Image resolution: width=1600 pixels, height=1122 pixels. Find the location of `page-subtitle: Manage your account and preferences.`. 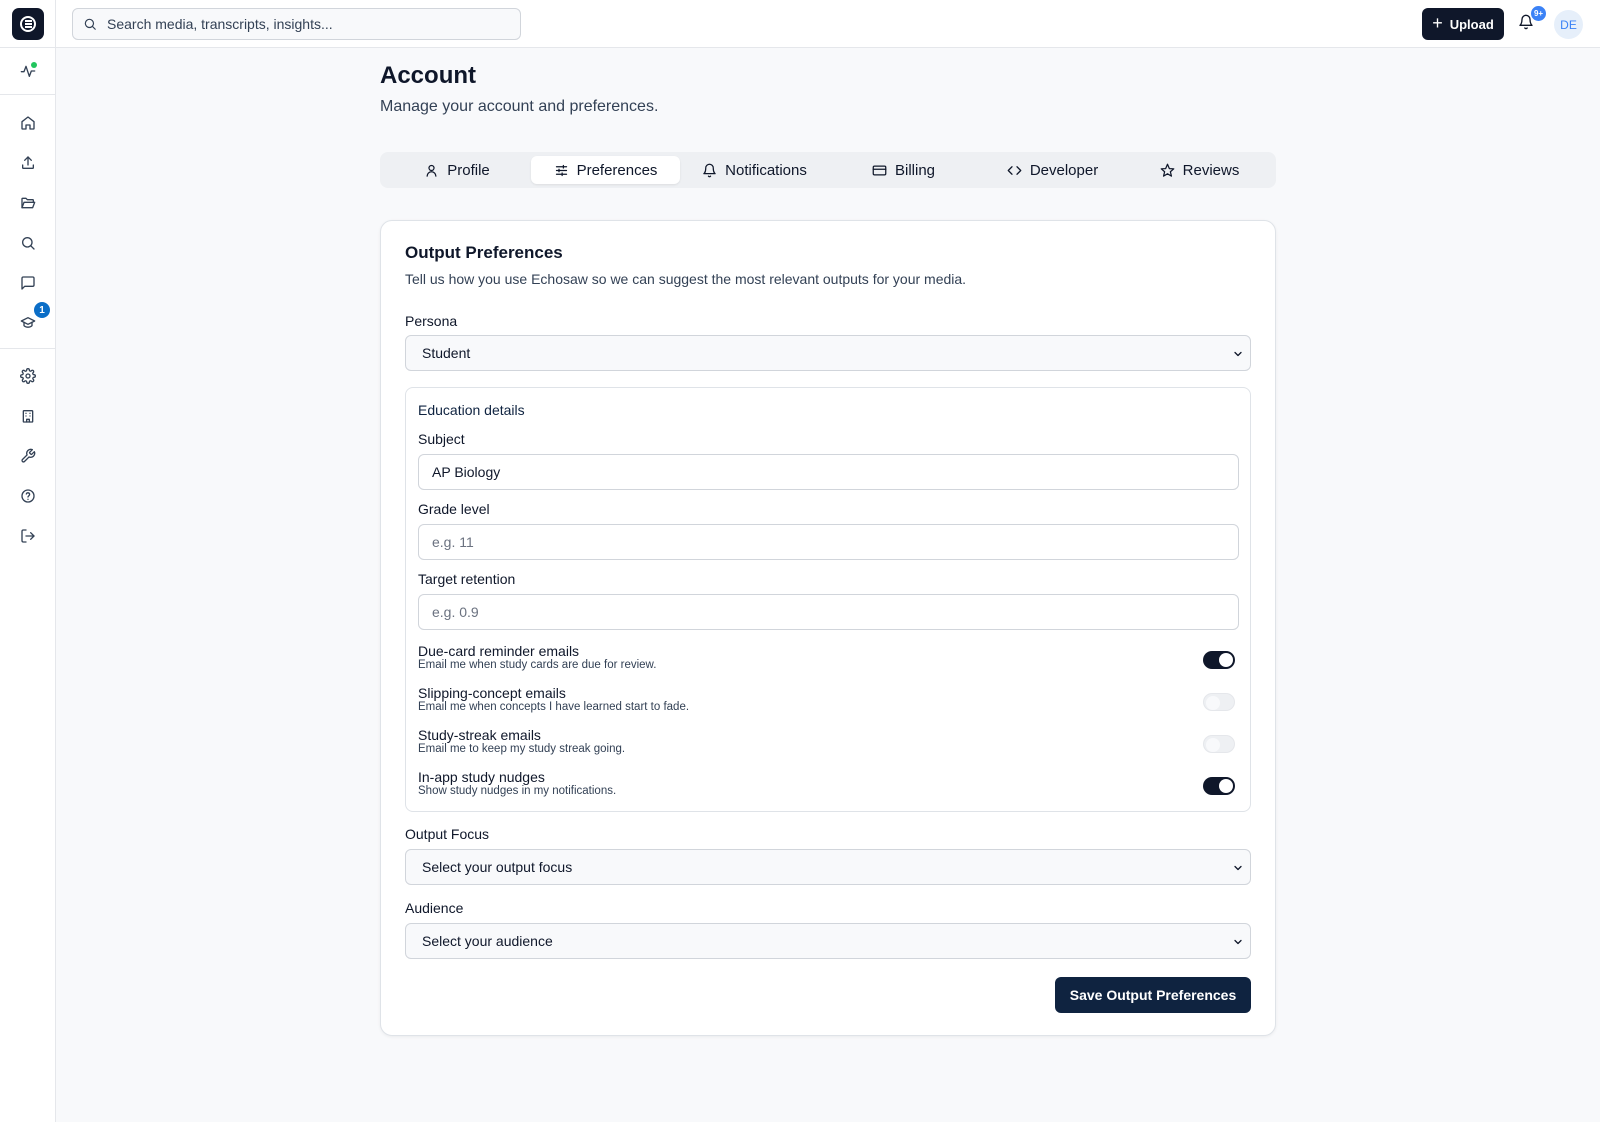

page-subtitle: Manage your account and preferences. is located at coordinates (519, 106).